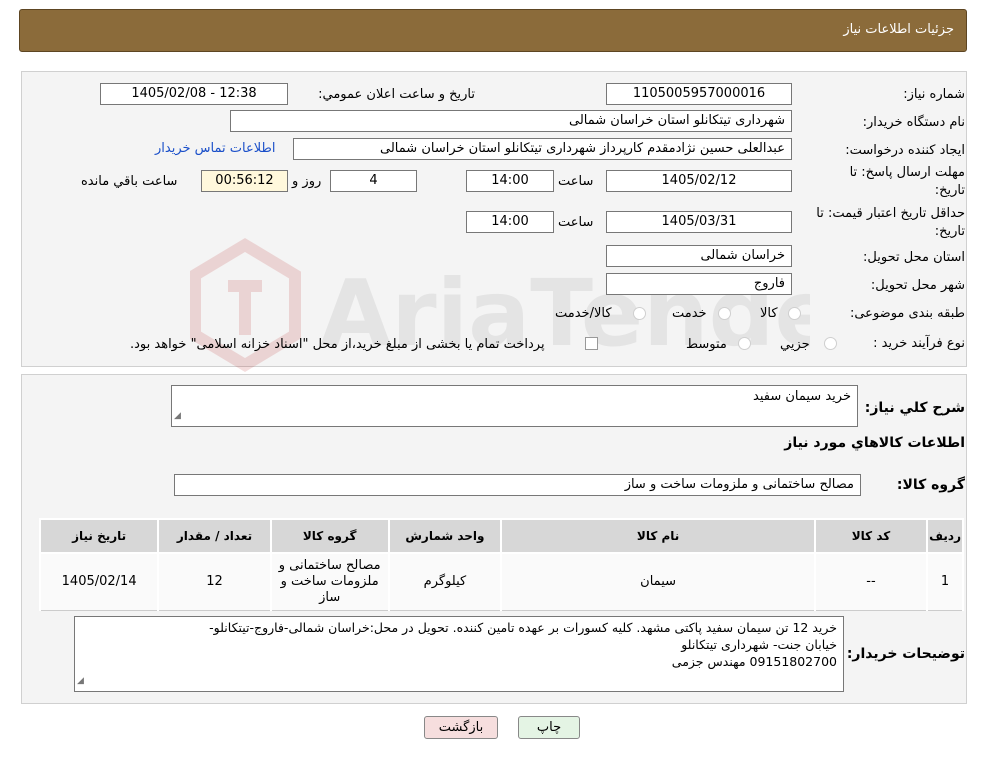 The height and width of the screenshot is (760, 985). Describe the element at coordinates (744, 343) in the screenshot. I see `process-medium-radio` at that location.